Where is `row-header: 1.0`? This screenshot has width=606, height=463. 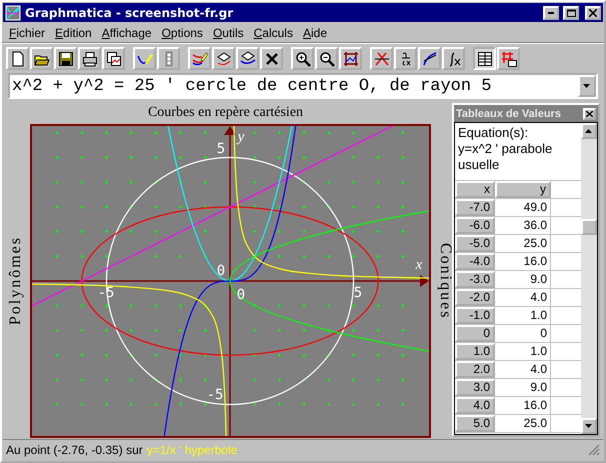 row-header: 1.0 is located at coordinates (475, 351).